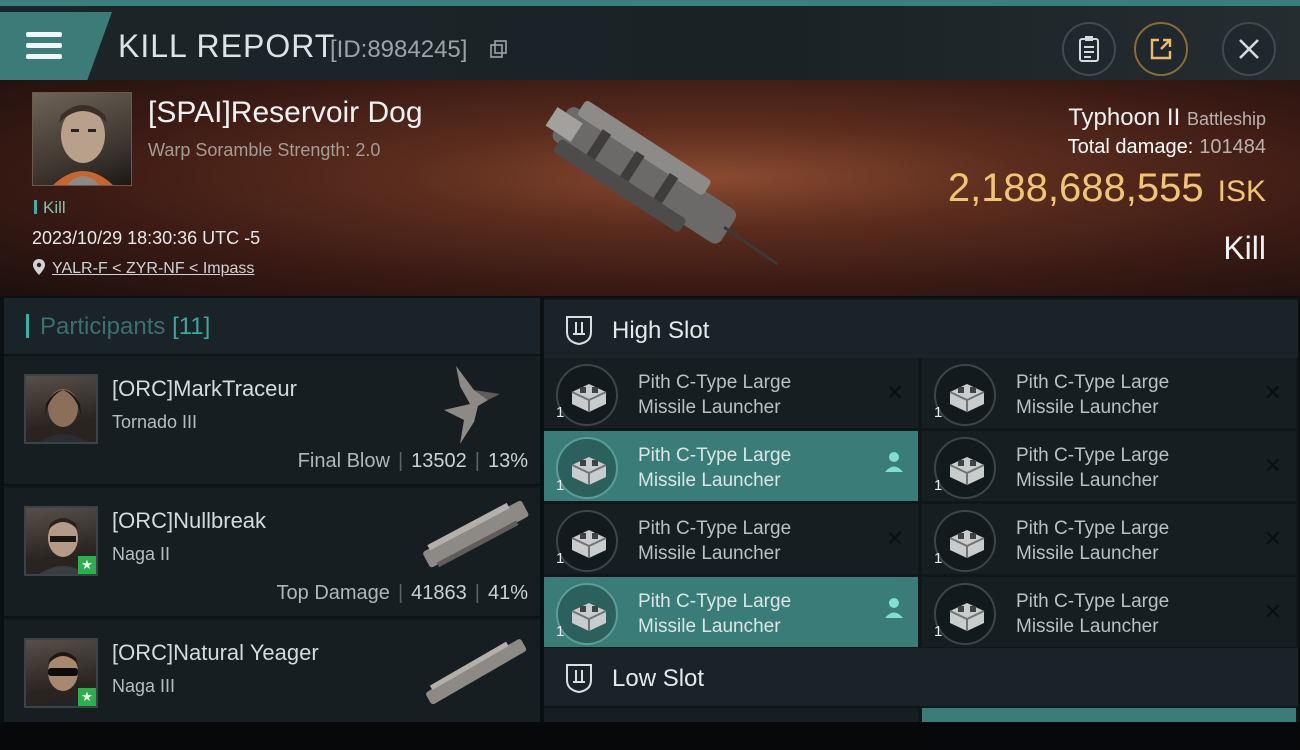  What do you see at coordinates (285, 113) in the screenshot?
I see `victim-pilot-name: [SPAI]Reservoir Dog` at bounding box center [285, 113].